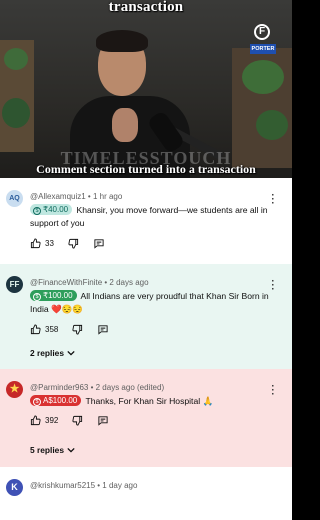  I want to click on replies-count: 2 replies, so click(47, 353).